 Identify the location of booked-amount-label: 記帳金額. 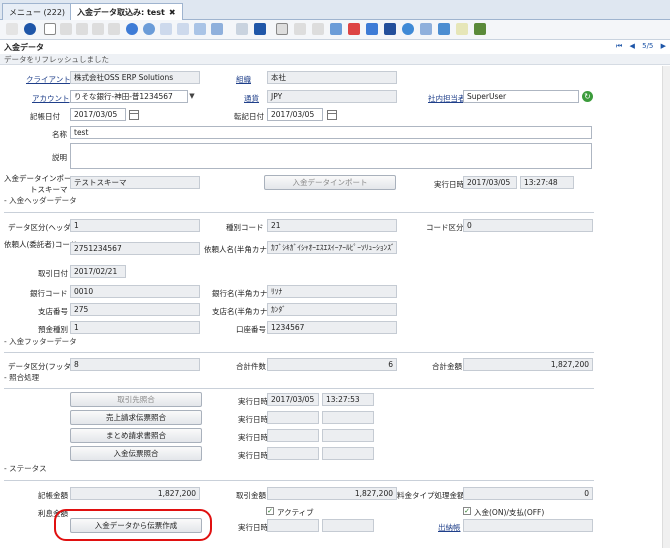
(53, 495).